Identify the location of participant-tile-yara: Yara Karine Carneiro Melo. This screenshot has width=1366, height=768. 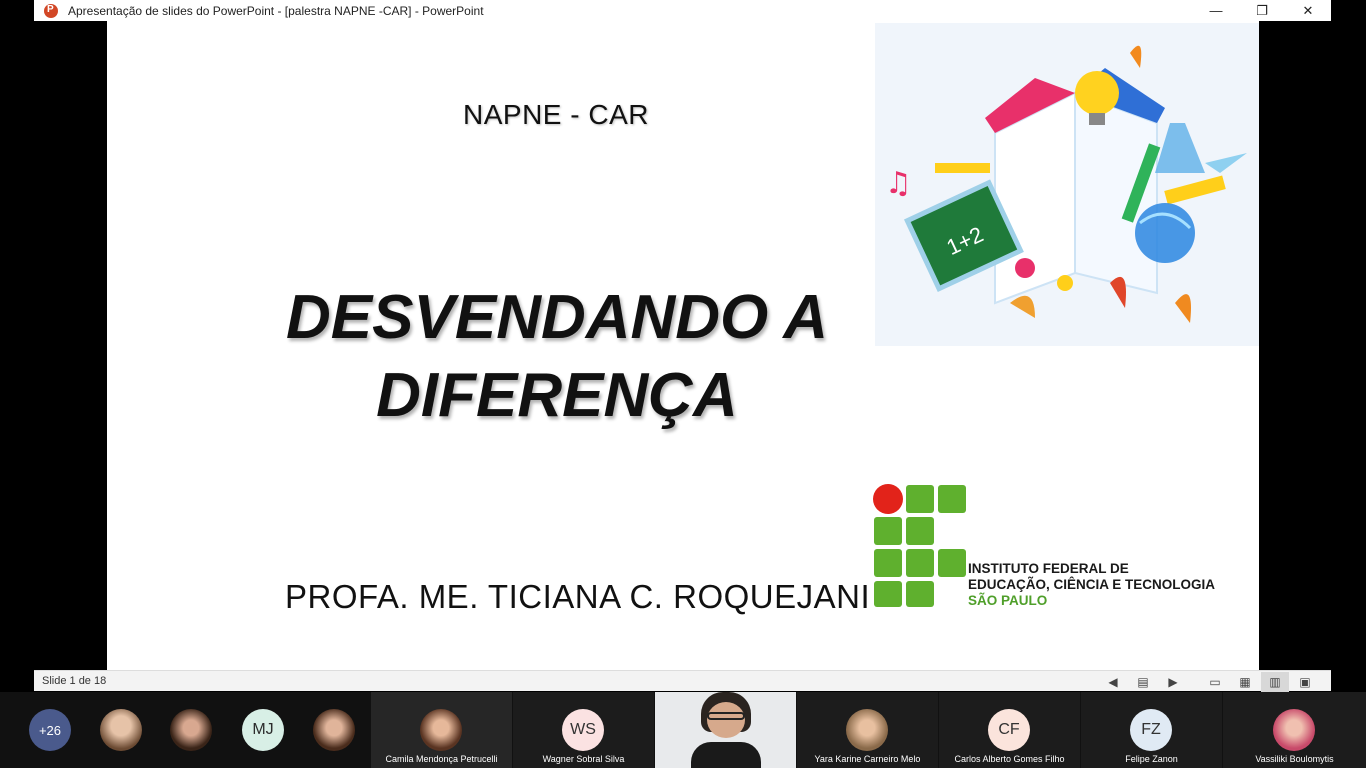
(867, 730).